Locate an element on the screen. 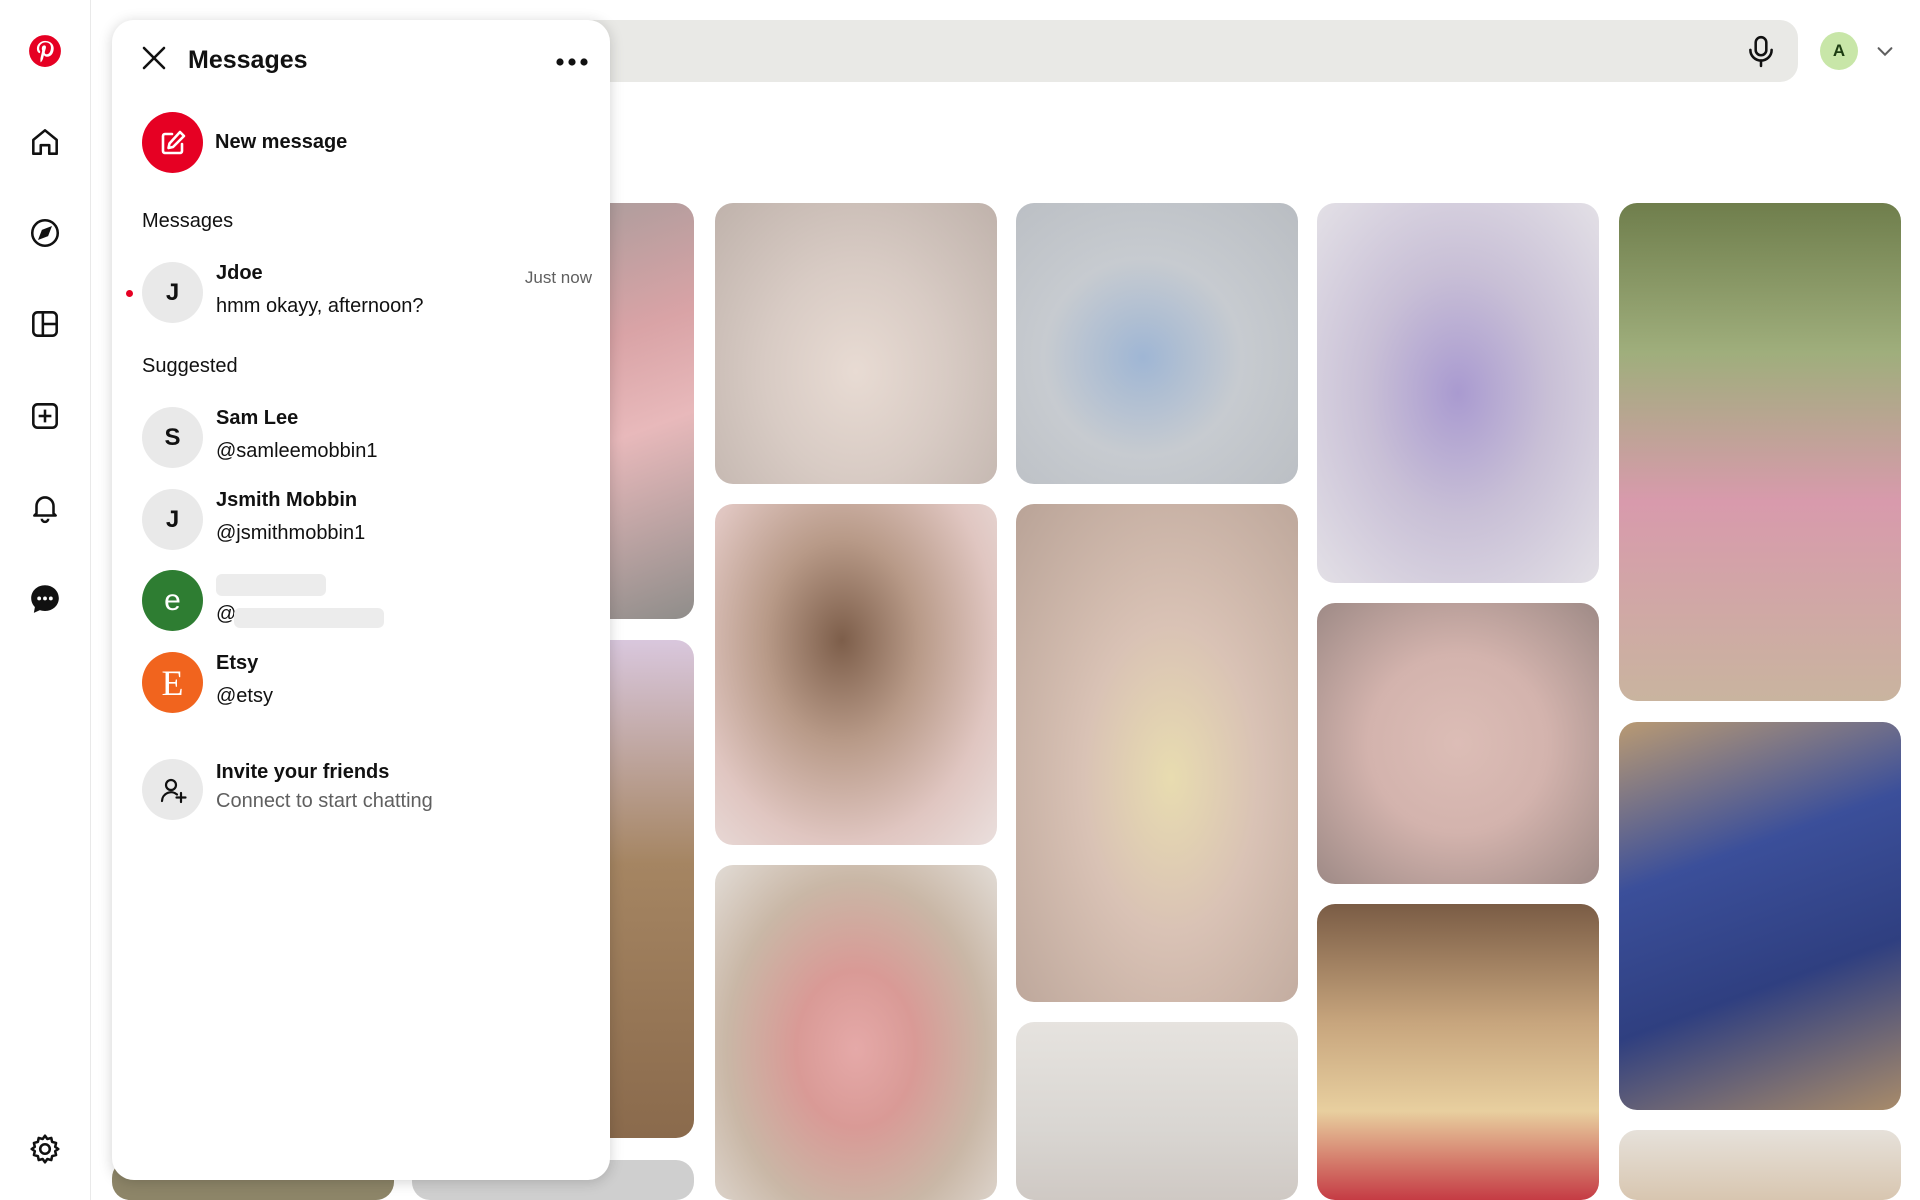 The height and width of the screenshot is (1200, 1920). boards-icon is located at coordinates (45, 324).